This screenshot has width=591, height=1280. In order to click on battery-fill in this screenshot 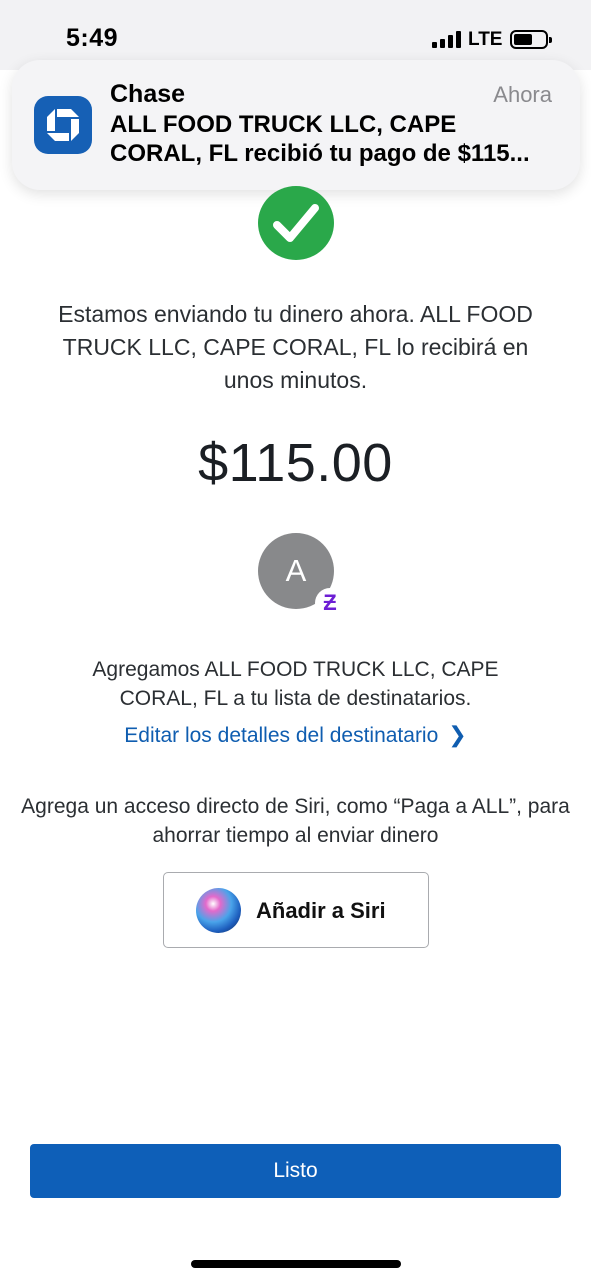, I will do `click(523, 39)`.